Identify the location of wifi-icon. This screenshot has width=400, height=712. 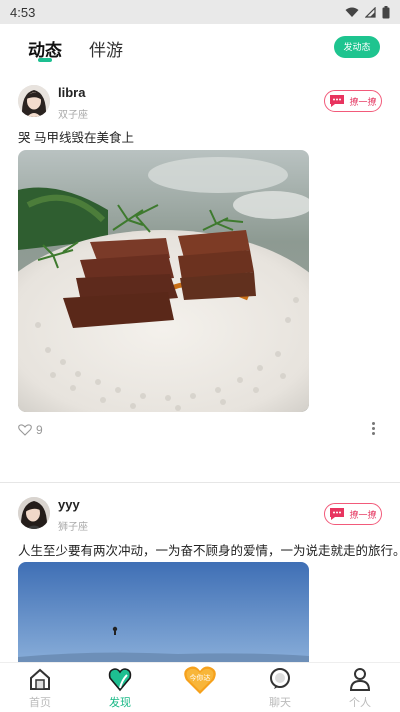
(352, 12).